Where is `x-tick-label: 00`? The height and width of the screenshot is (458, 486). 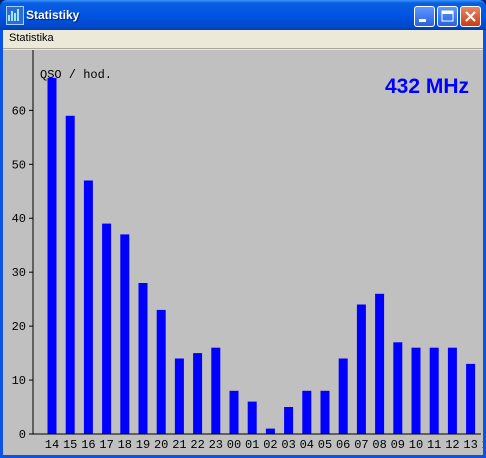 x-tick-label: 00 is located at coordinates (234, 445).